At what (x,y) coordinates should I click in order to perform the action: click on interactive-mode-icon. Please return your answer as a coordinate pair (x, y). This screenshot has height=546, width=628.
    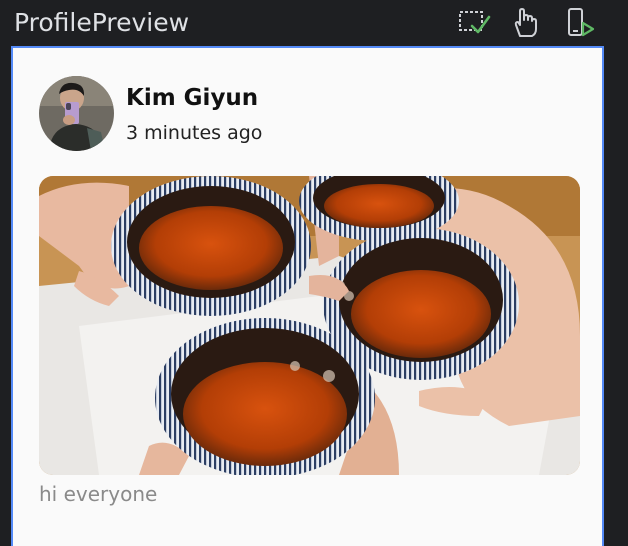
    Looking at the image, I should click on (525, 22).